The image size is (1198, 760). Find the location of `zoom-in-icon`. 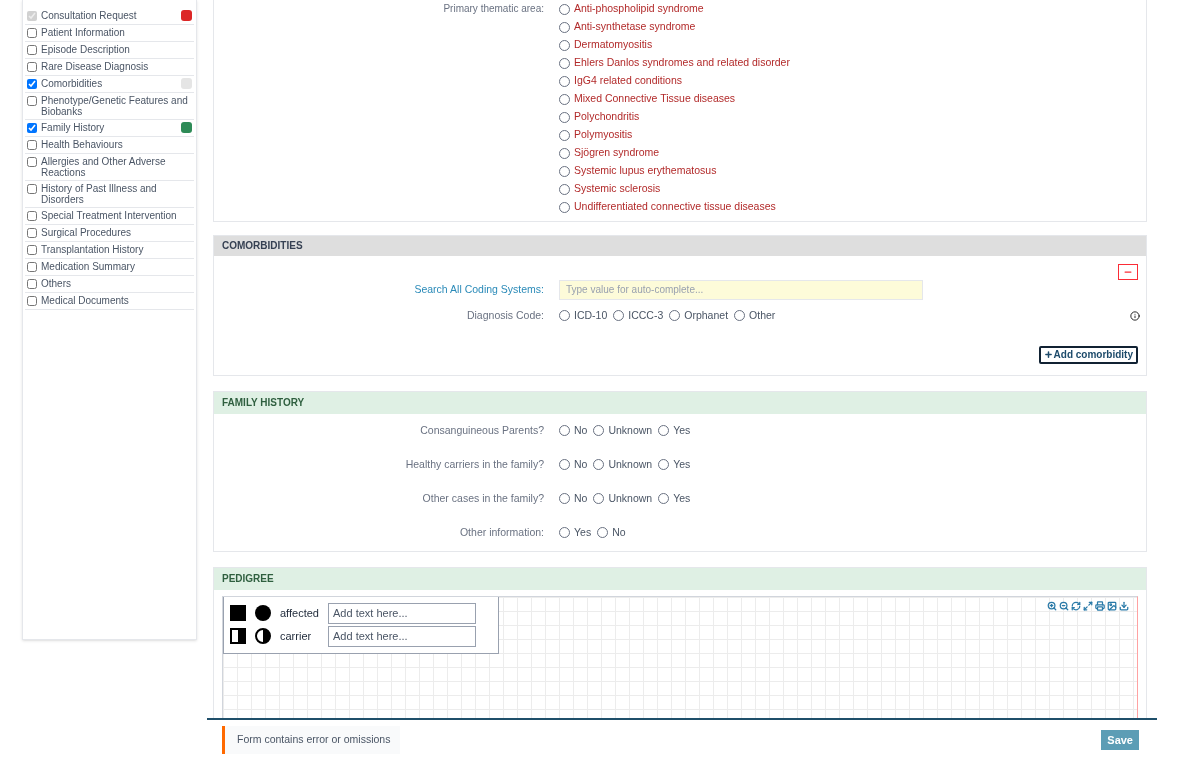

zoom-in-icon is located at coordinates (1052, 606).